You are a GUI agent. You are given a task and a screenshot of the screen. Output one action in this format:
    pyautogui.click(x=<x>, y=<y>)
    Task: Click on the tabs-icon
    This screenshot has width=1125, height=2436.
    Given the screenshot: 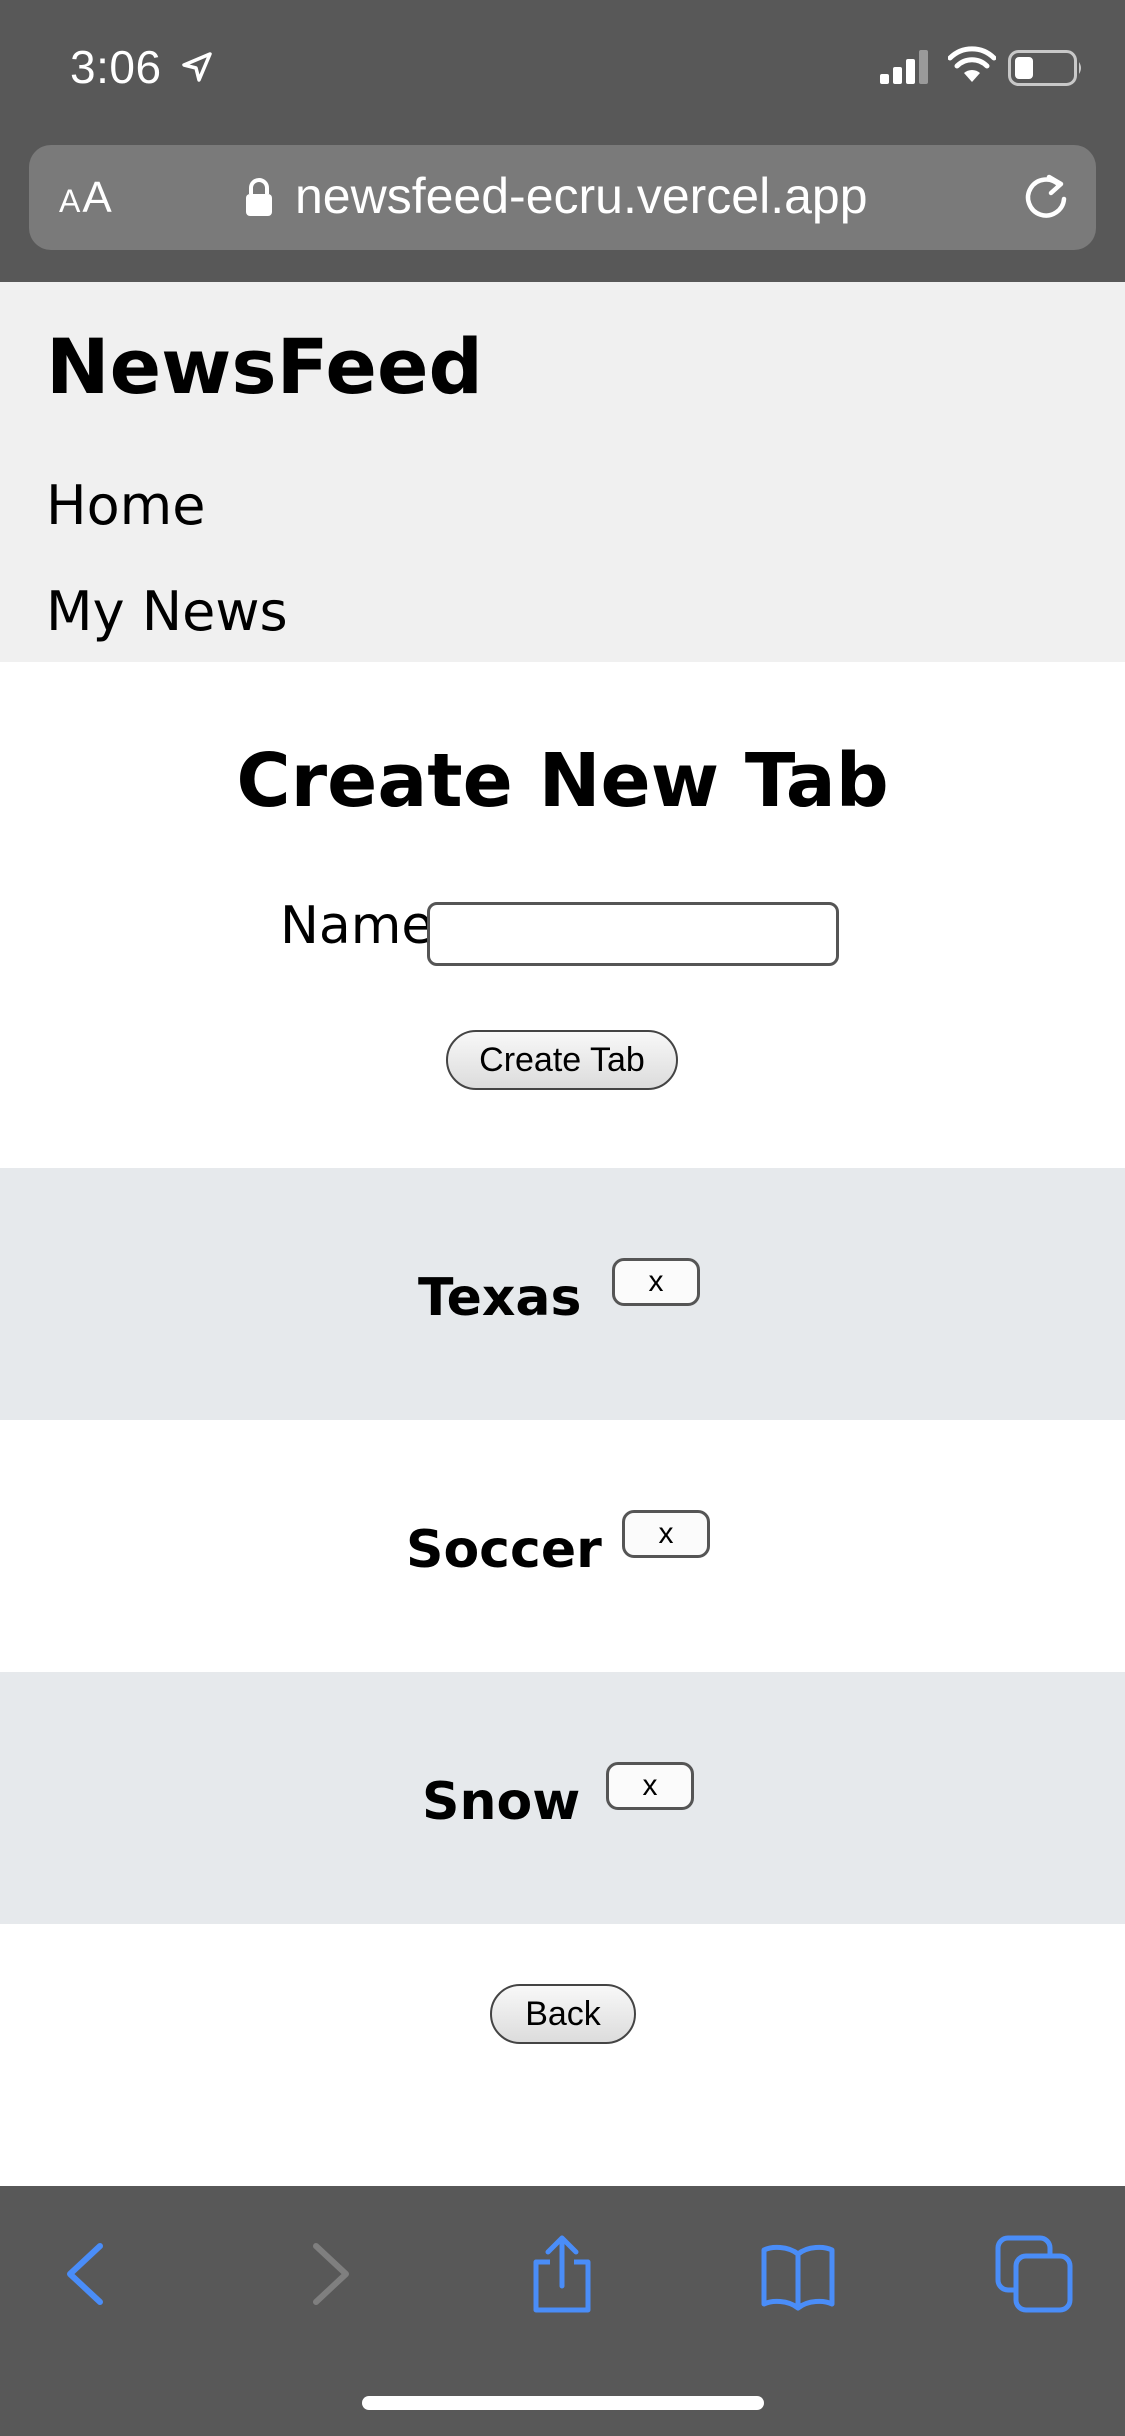 What is the action you would take?
    pyautogui.click(x=1034, y=2274)
    